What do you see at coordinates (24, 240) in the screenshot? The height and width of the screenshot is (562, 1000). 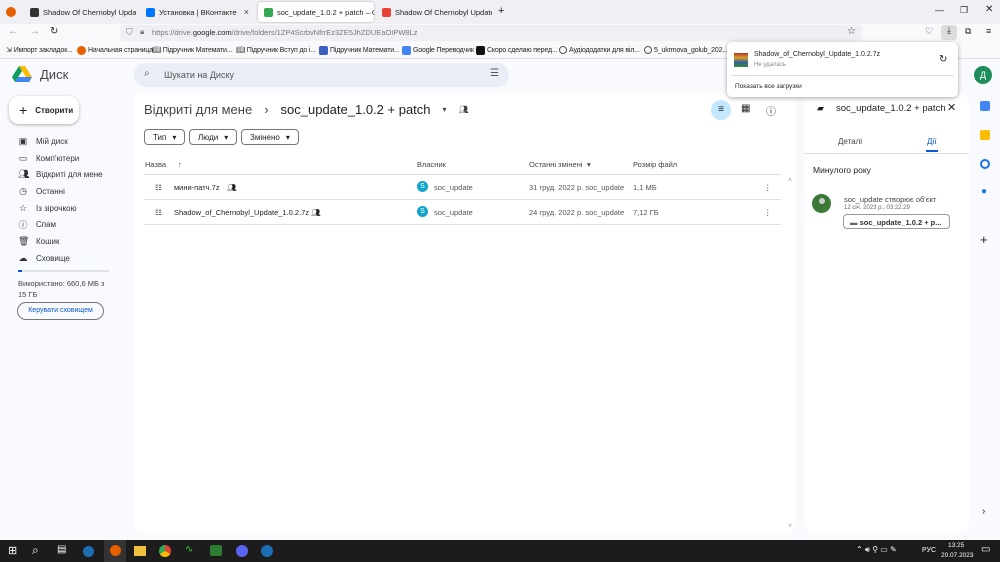 I see `trash-icon: 🗑︎` at bounding box center [24, 240].